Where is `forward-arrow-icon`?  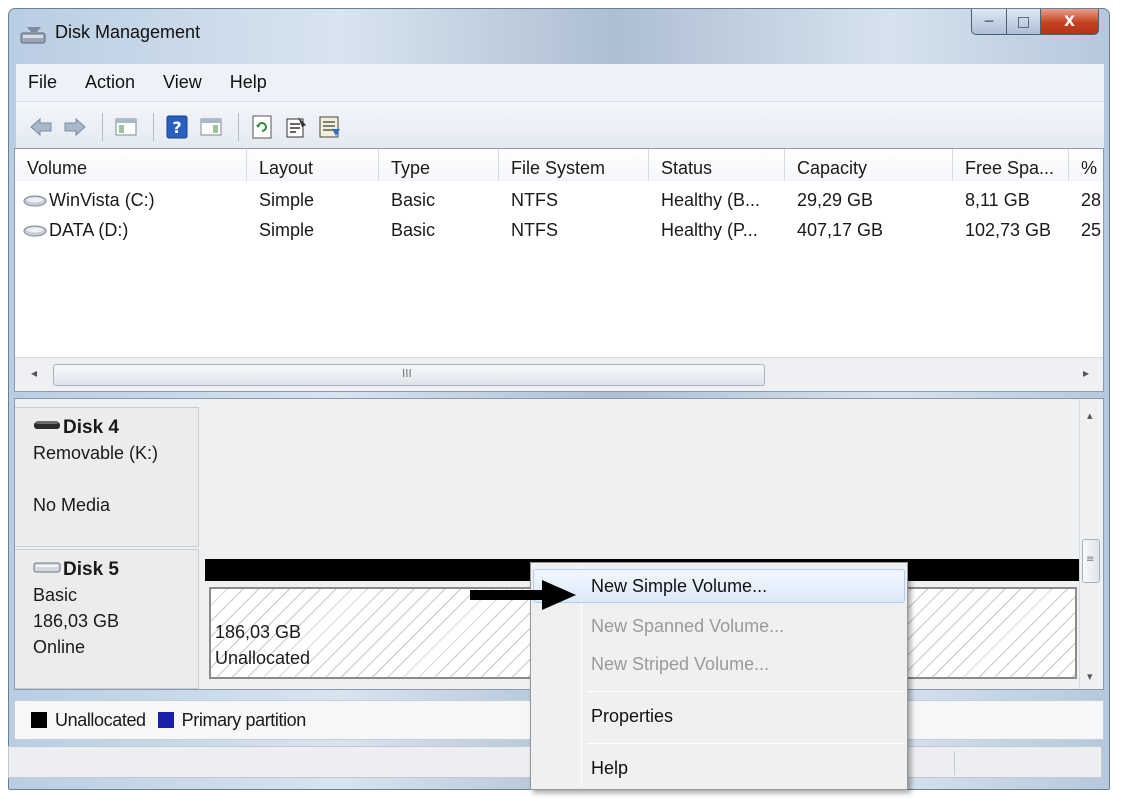 forward-arrow-icon is located at coordinates (75, 126).